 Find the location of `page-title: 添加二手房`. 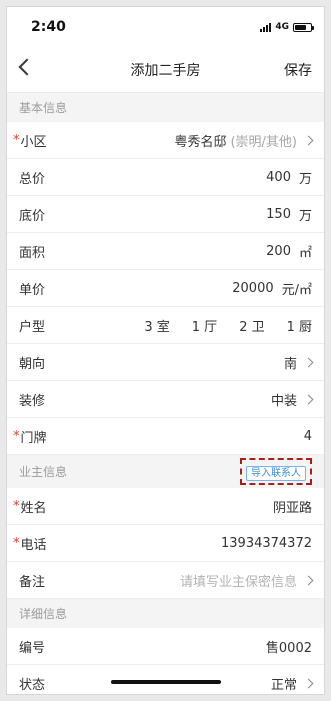

page-title: 添加二手房 is located at coordinates (165, 70).